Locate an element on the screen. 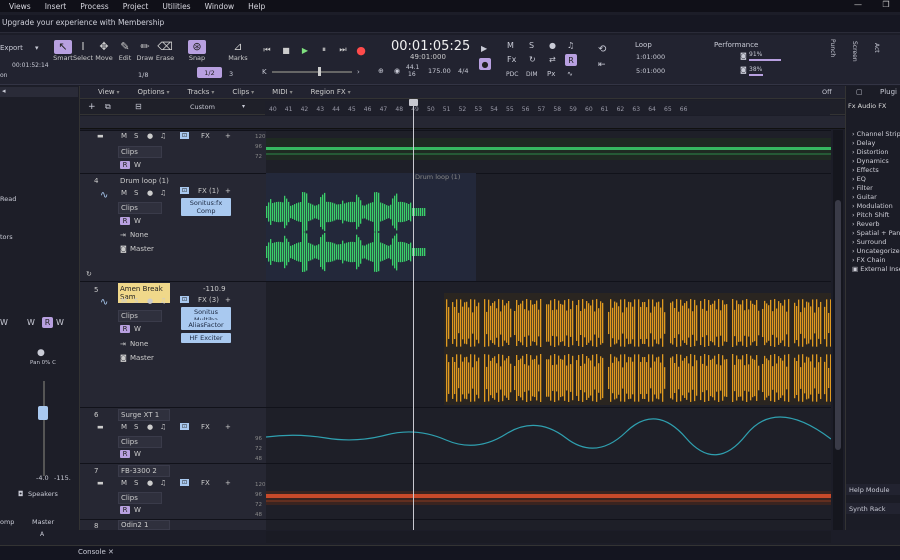 Image resolution: width=900 pixels, height=560 pixels. close-icon: ✕ is located at coordinates (111, 552).